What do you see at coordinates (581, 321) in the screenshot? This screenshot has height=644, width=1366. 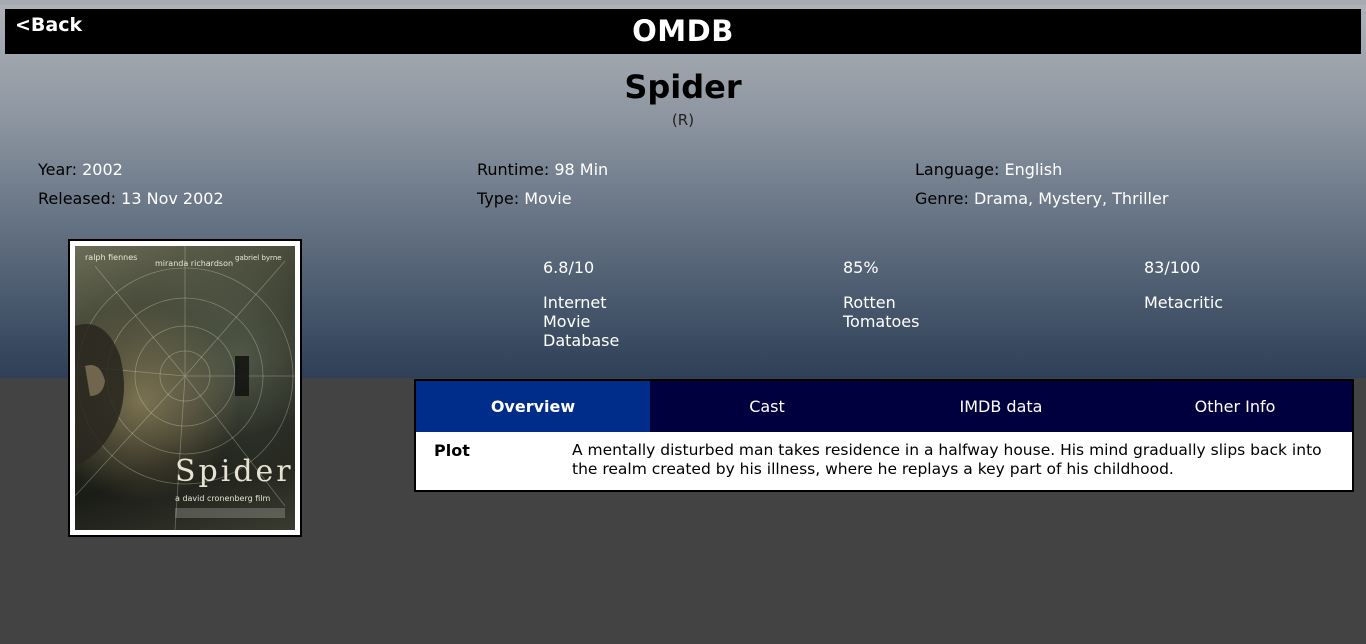 I see `rating-imdb-source: Internet Movie Database` at bounding box center [581, 321].